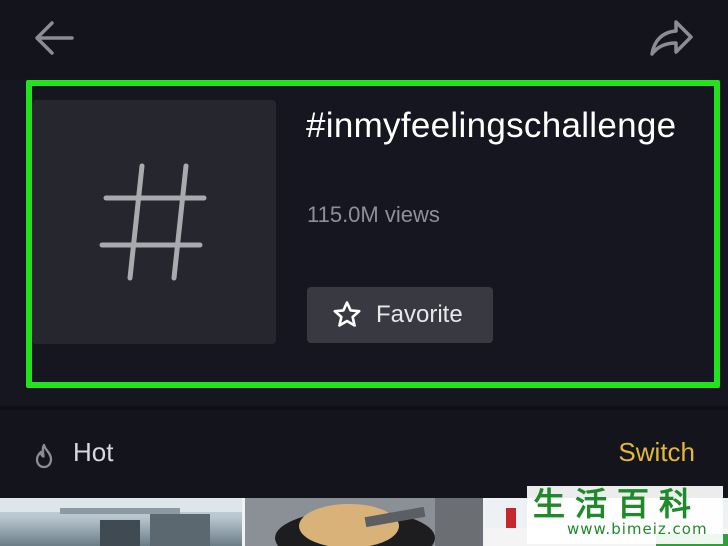 Image resolution: width=728 pixels, height=546 pixels. I want to click on switch-button: Switch, so click(656, 452).